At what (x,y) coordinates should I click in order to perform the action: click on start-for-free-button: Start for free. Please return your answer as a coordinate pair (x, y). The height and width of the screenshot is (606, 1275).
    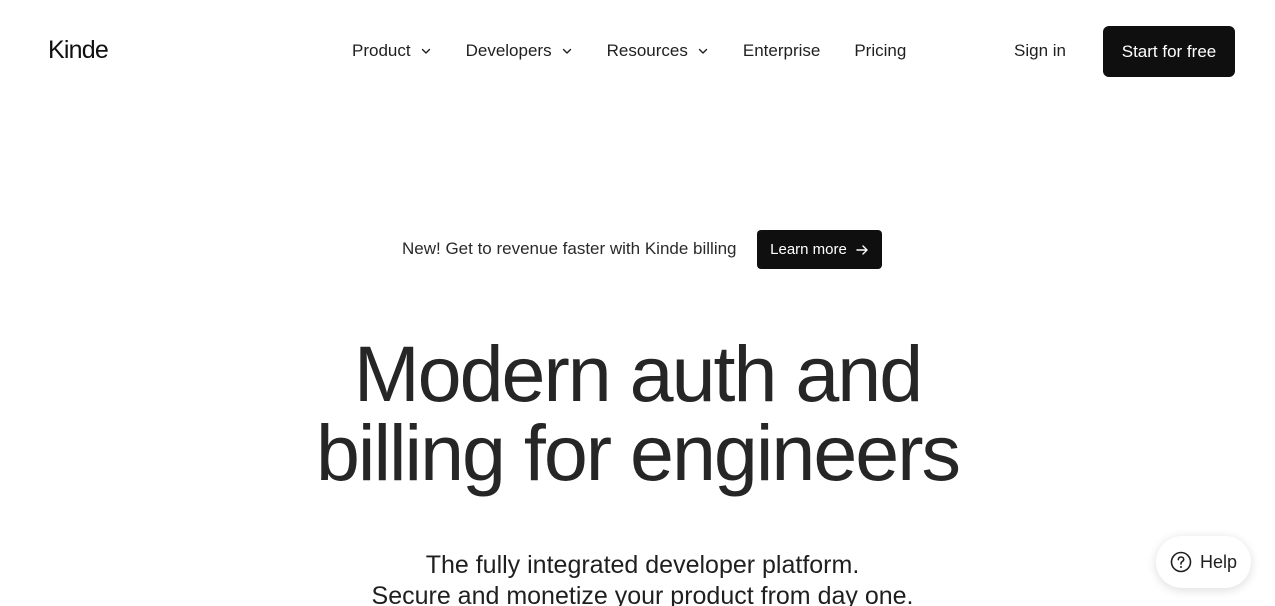
    Looking at the image, I should click on (1169, 51).